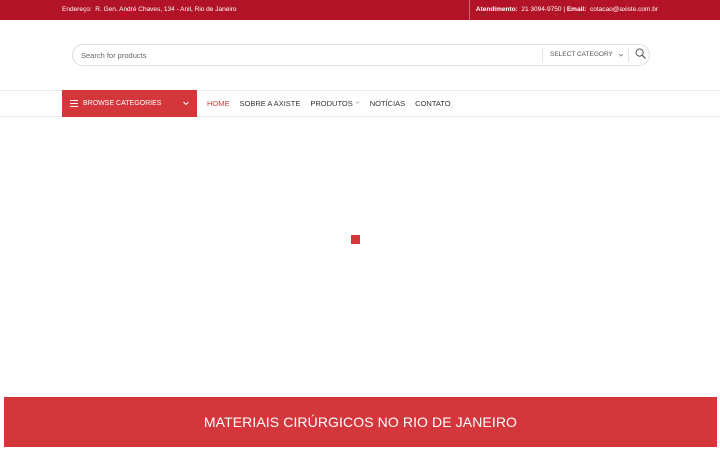 This screenshot has width=720, height=450. Describe the element at coordinates (541, 9) in the screenshot. I see `phone-link: 21 3094-9750` at that location.